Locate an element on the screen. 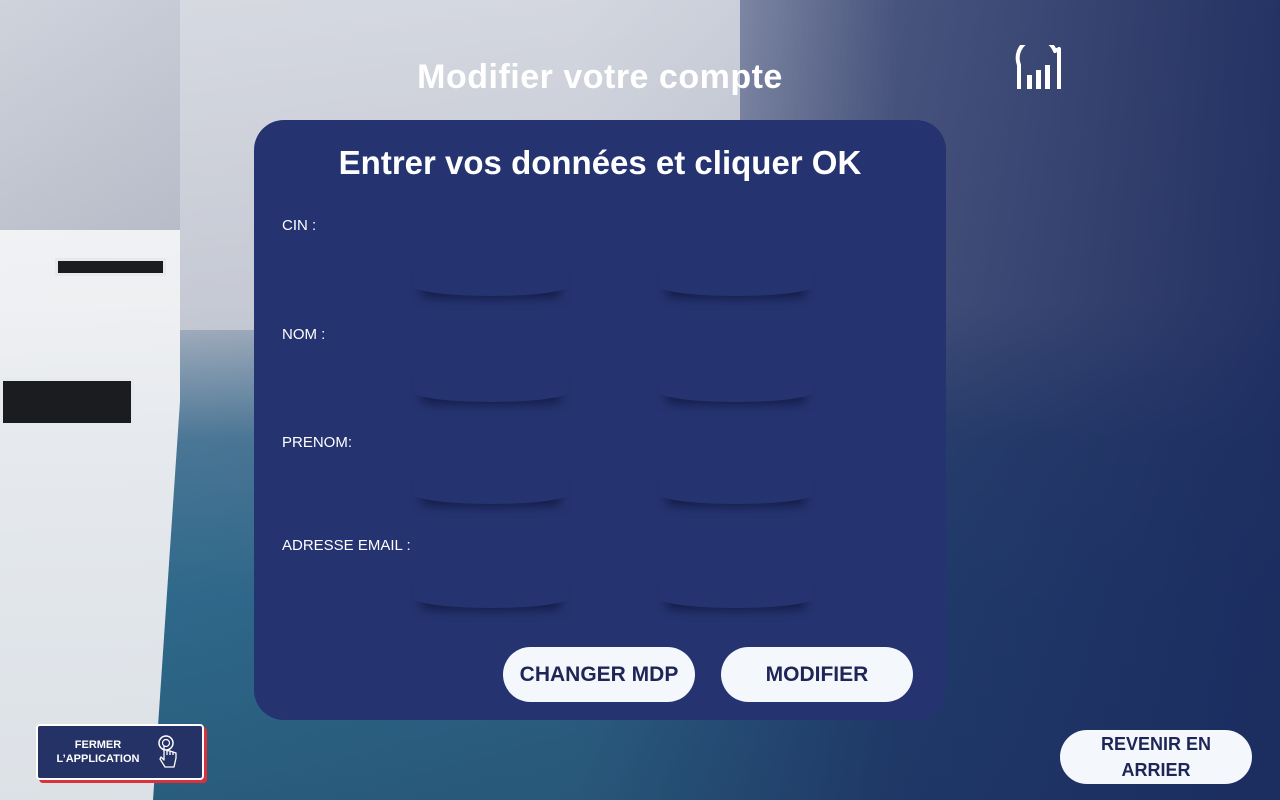 The width and height of the screenshot is (1280, 800). touch-hand-icon is located at coordinates (167, 751).